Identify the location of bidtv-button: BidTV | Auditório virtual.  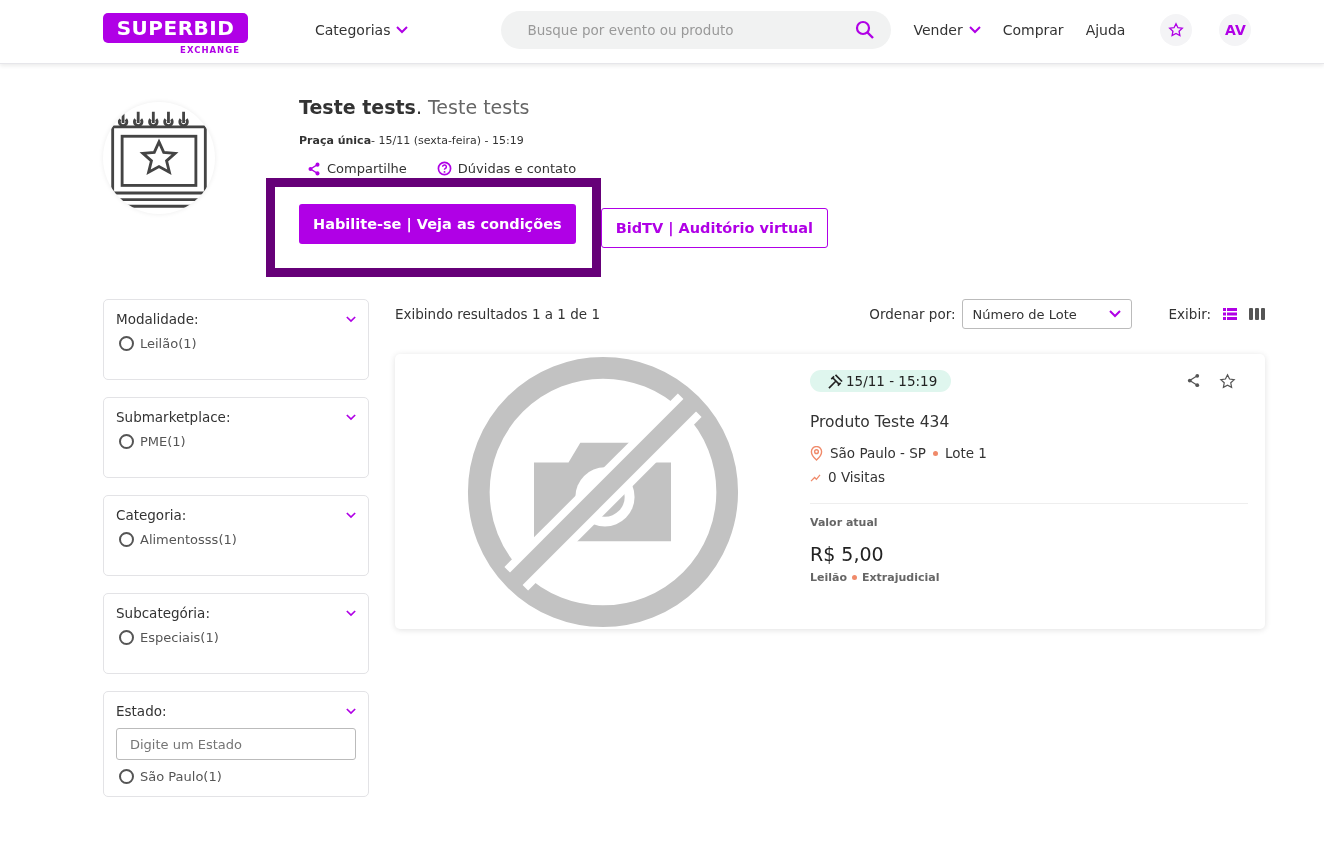
(714, 227).